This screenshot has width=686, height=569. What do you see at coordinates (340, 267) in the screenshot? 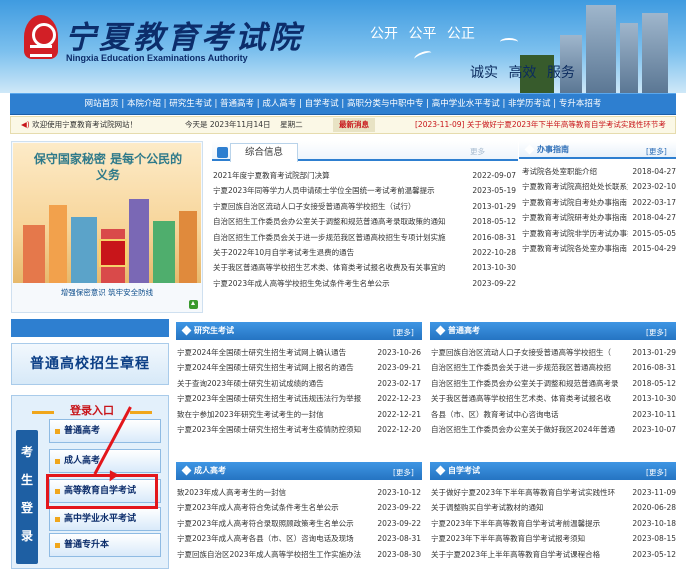
I see `list-item-title: 关于我区普通高等学校招生艺术类、体育类考试报名收费及有关事宜的` at bounding box center [340, 267].